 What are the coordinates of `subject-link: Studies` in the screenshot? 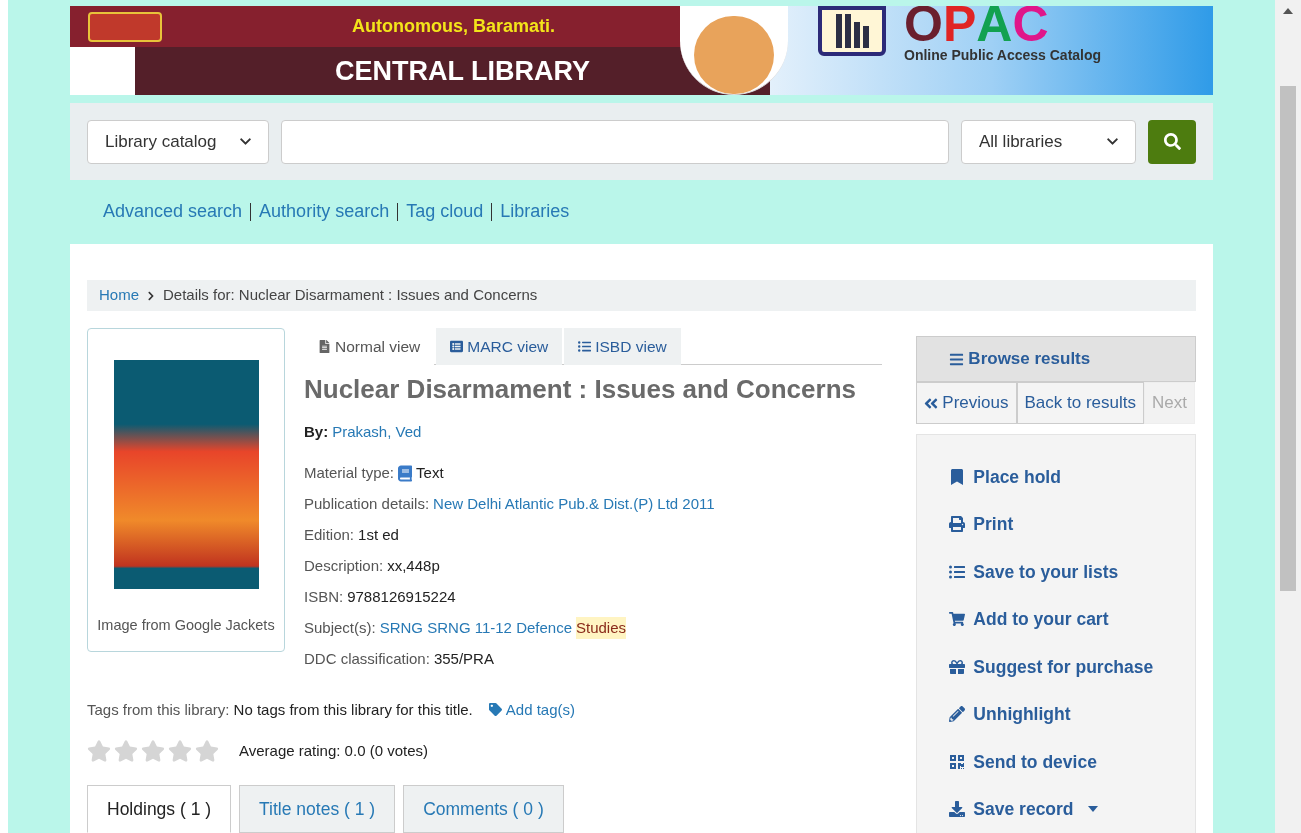 It's located at (601, 628).